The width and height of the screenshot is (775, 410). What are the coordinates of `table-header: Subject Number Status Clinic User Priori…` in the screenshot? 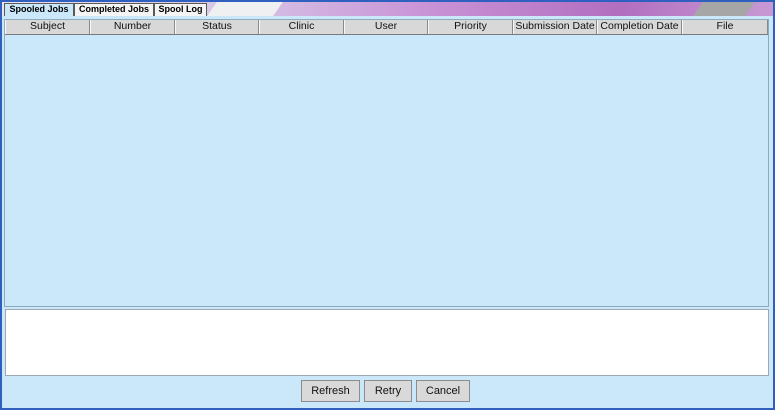 It's located at (386, 27).